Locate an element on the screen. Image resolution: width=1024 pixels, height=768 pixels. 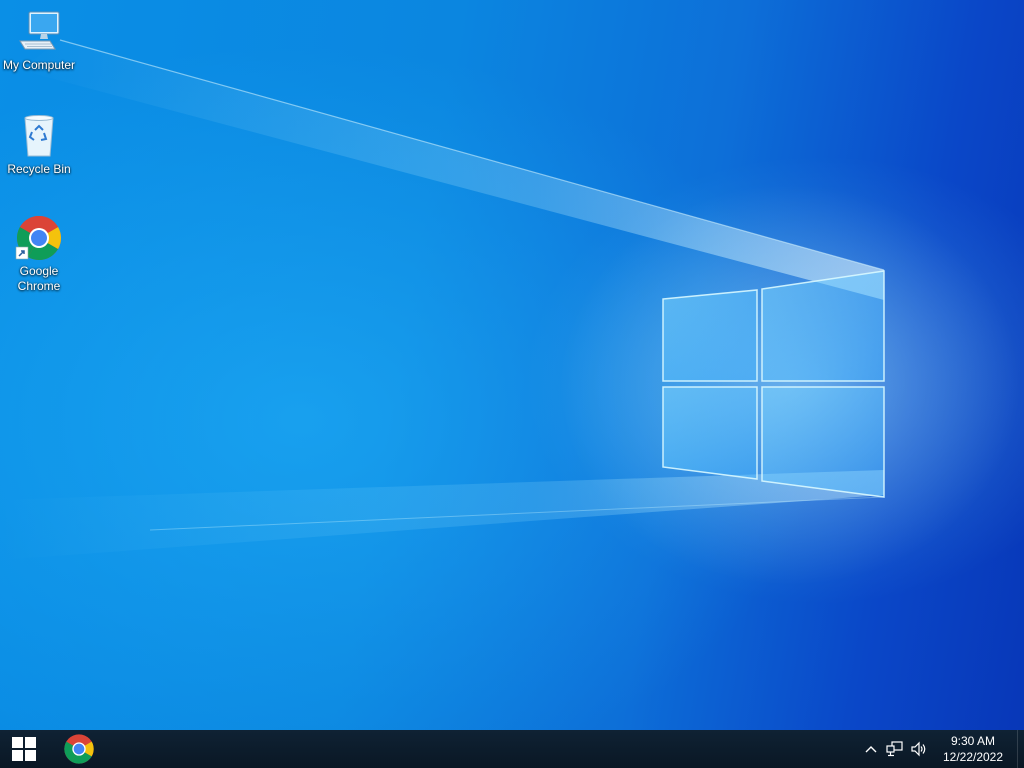
start-button is located at coordinates (24, 749).